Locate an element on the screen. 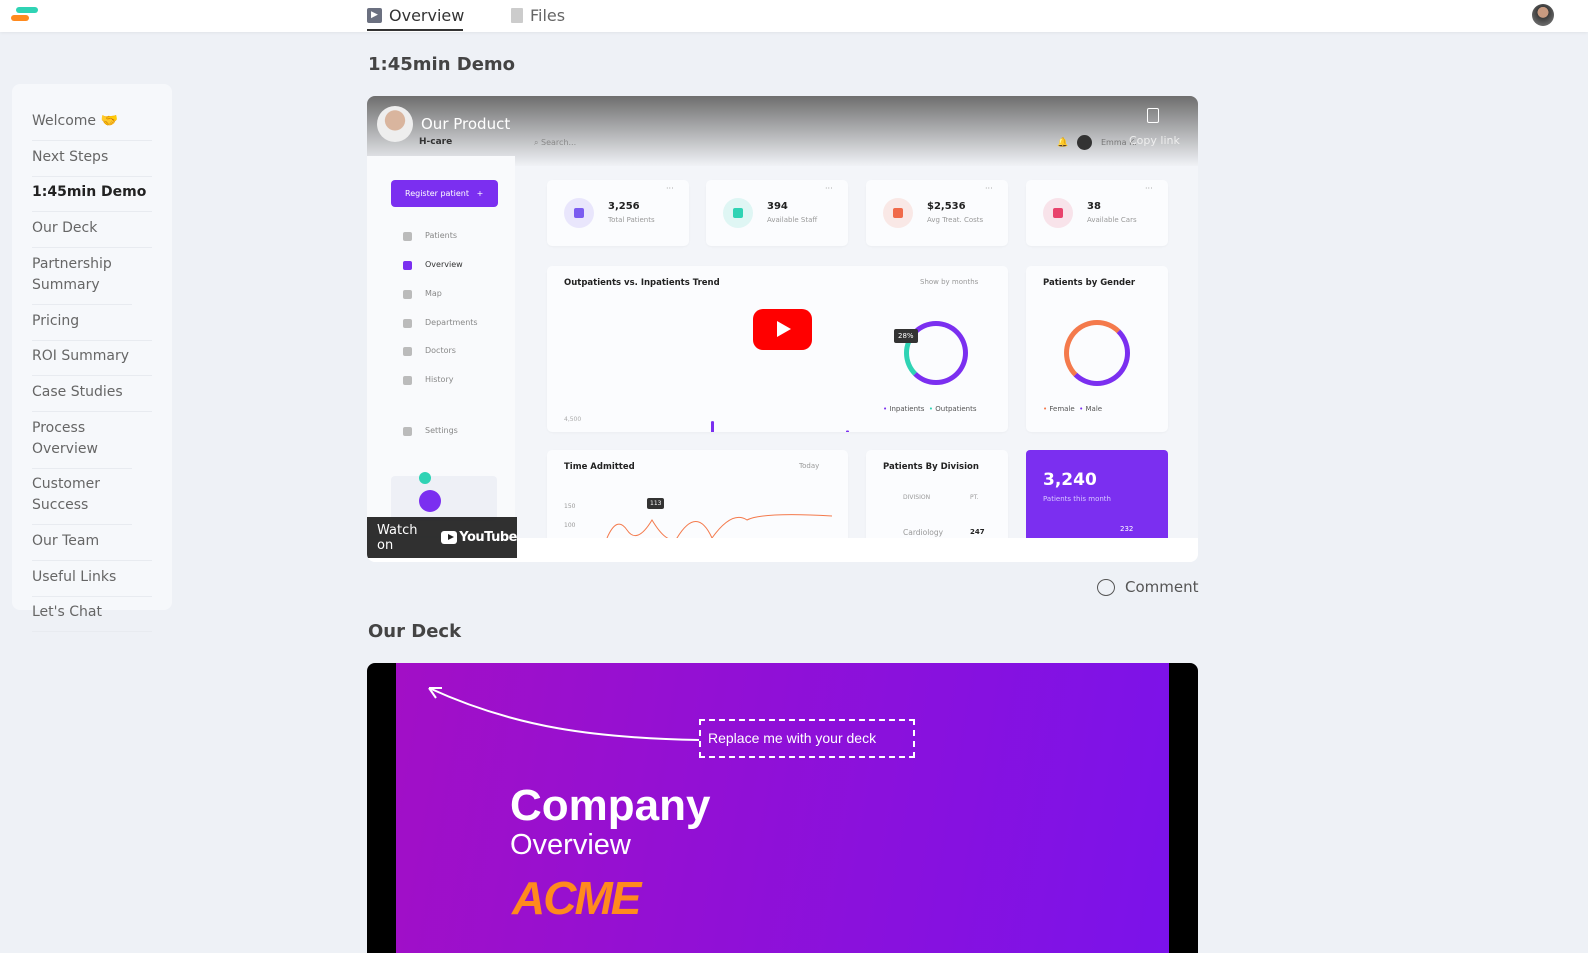 The height and width of the screenshot is (953, 1588). app-nav-item: Doctors is located at coordinates (440, 350).